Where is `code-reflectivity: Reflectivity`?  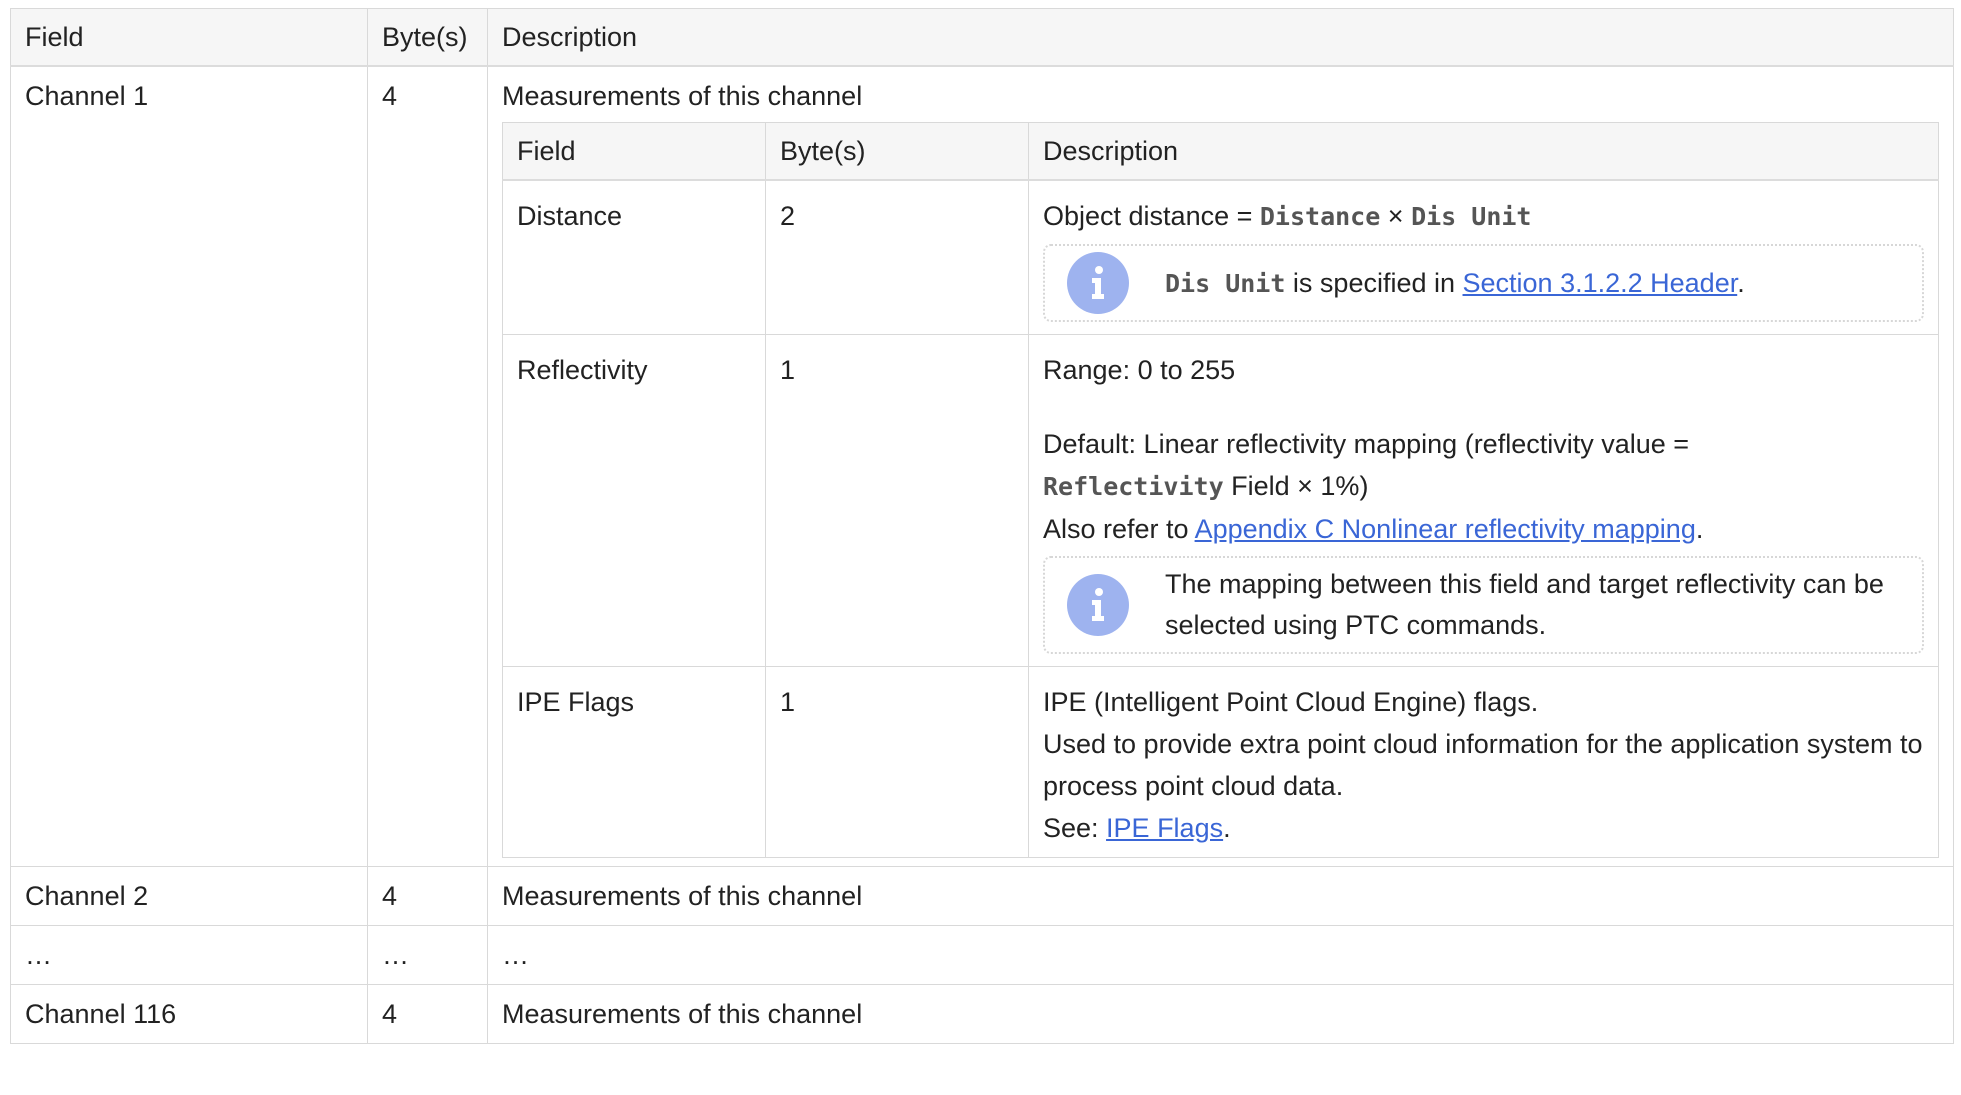
code-reflectivity: Reflectivity is located at coordinates (1133, 486).